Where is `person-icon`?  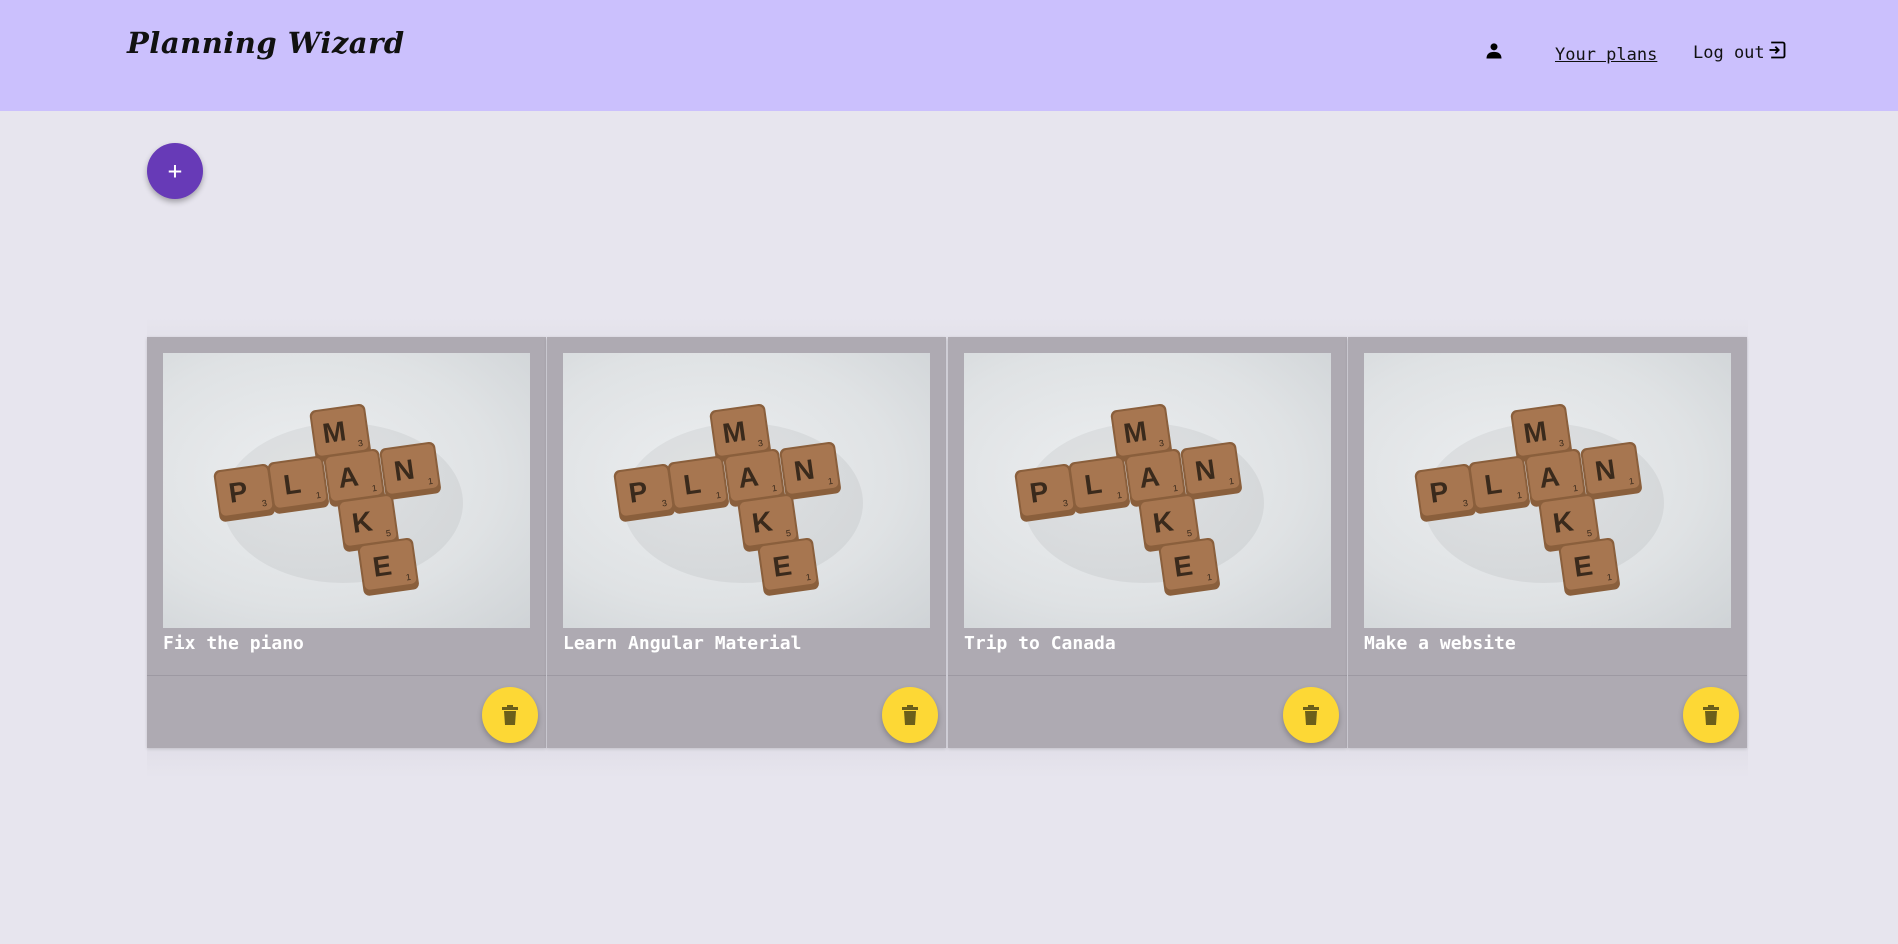
person-icon is located at coordinates (1494, 51).